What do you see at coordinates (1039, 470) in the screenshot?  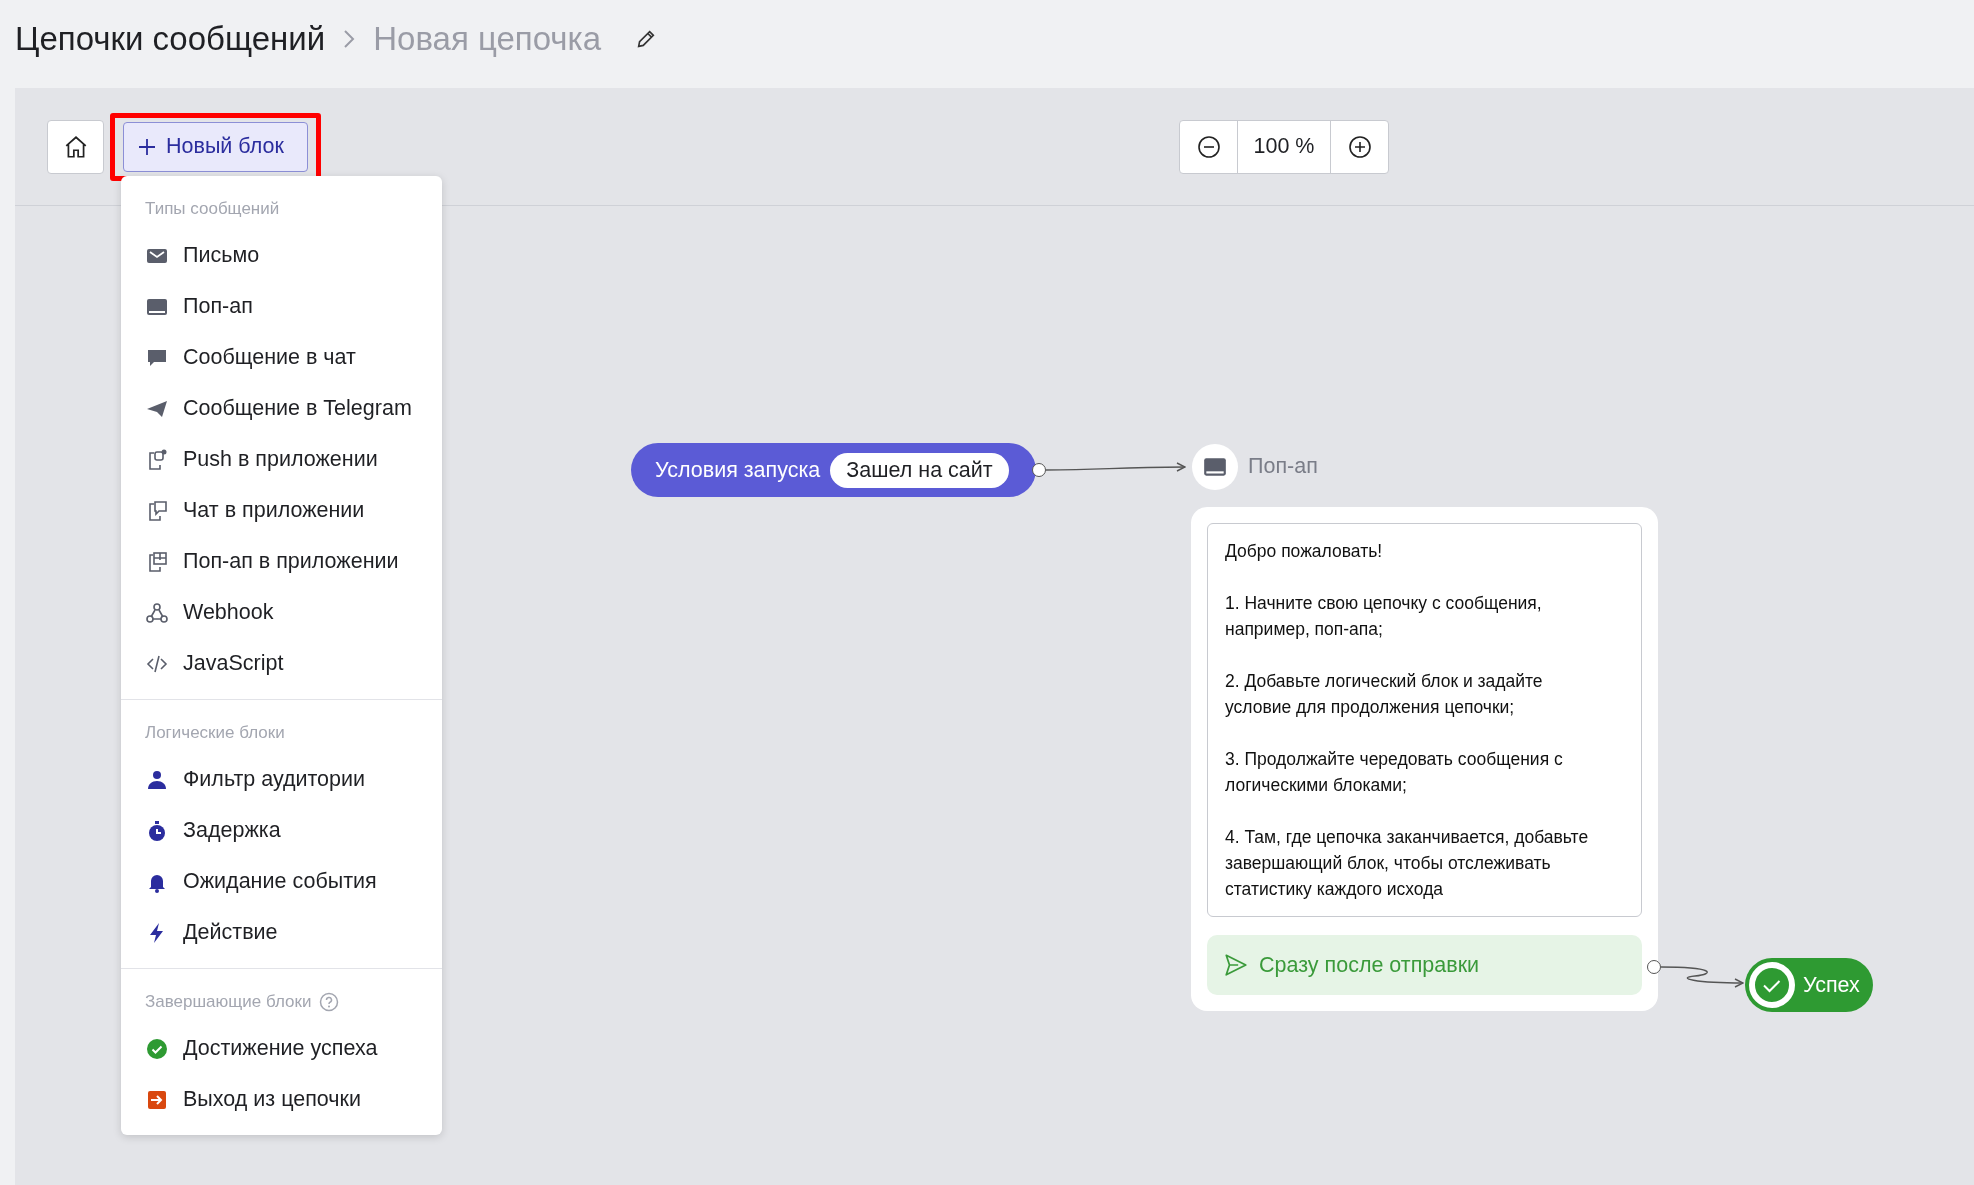 I see `connector-handle` at bounding box center [1039, 470].